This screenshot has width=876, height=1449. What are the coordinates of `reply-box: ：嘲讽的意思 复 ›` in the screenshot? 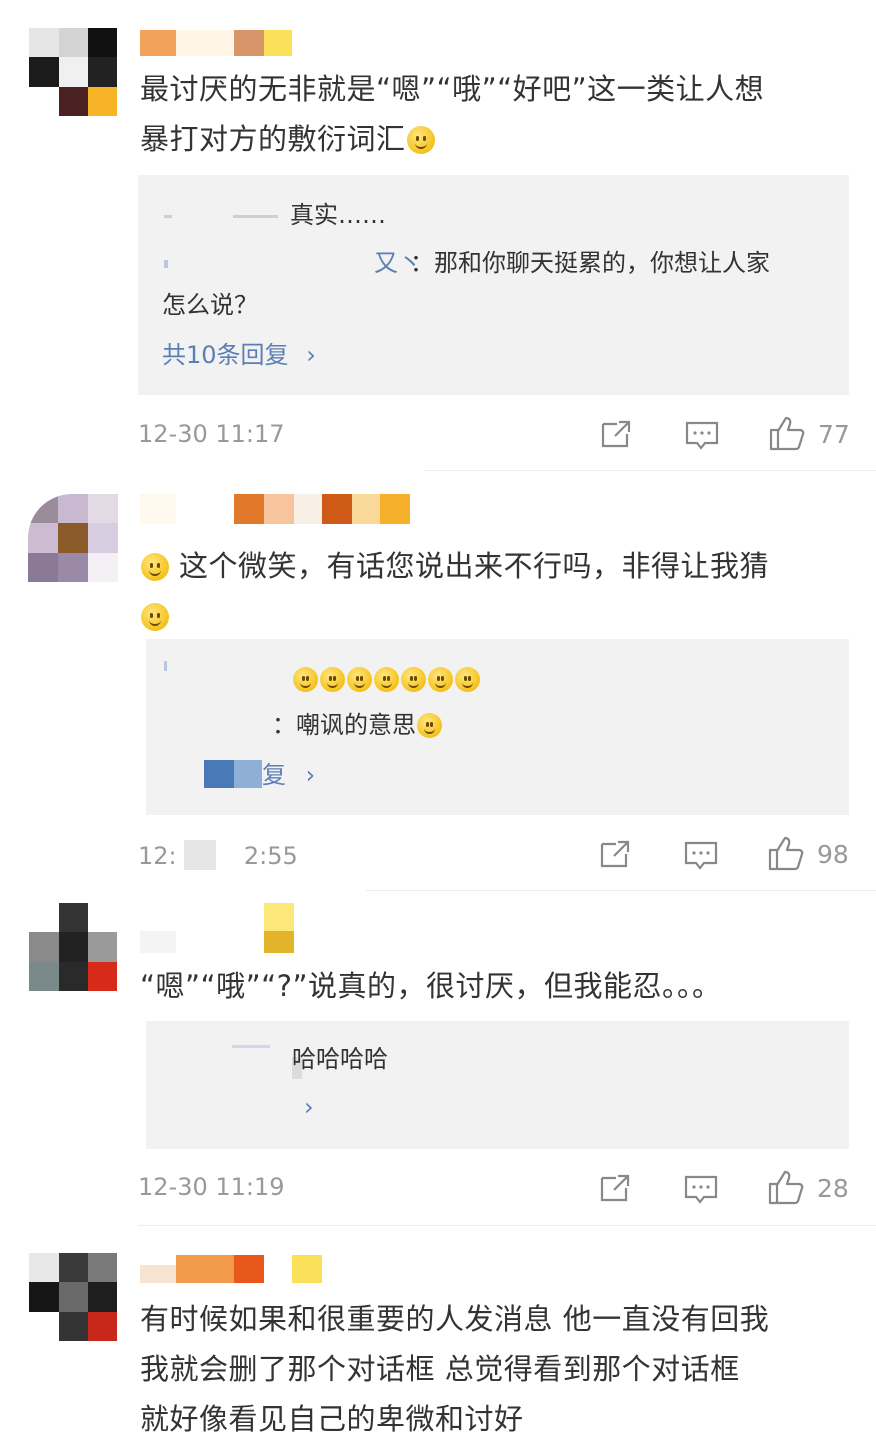 It's located at (497, 727).